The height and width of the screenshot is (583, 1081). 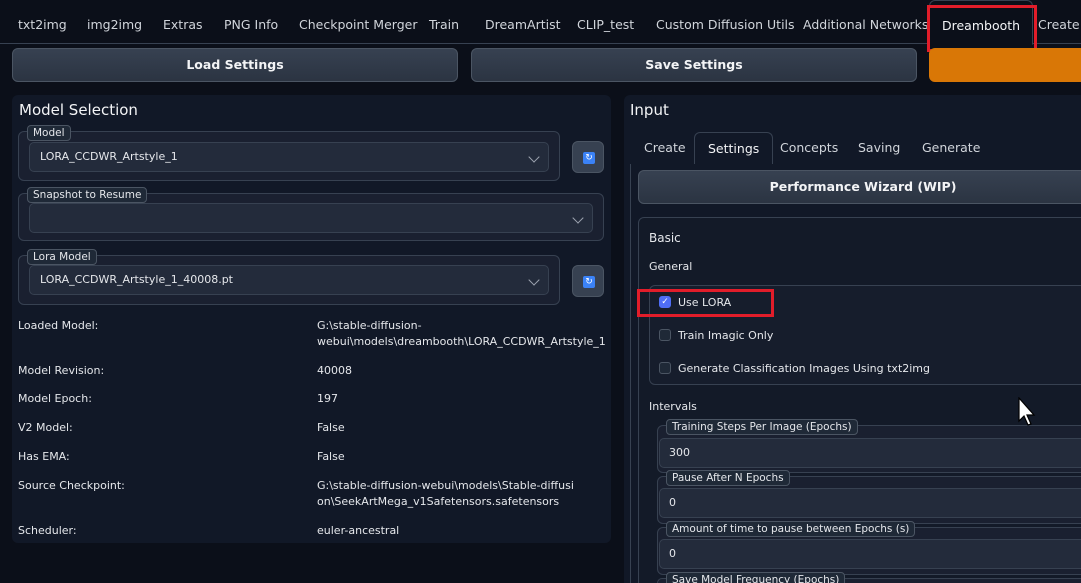 What do you see at coordinates (665, 335) in the screenshot?
I see `train-imagic-checkbox` at bounding box center [665, 335].